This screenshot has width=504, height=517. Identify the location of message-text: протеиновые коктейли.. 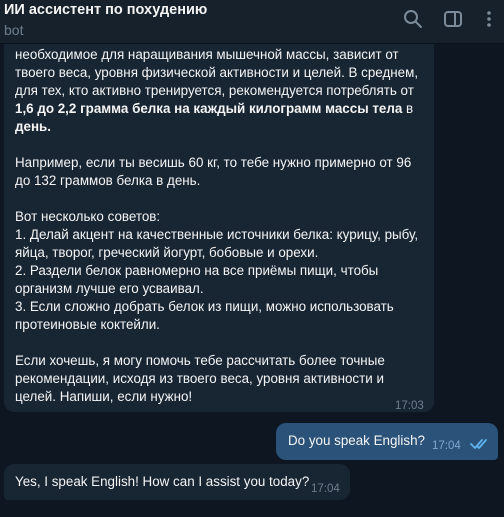
(87, 324).